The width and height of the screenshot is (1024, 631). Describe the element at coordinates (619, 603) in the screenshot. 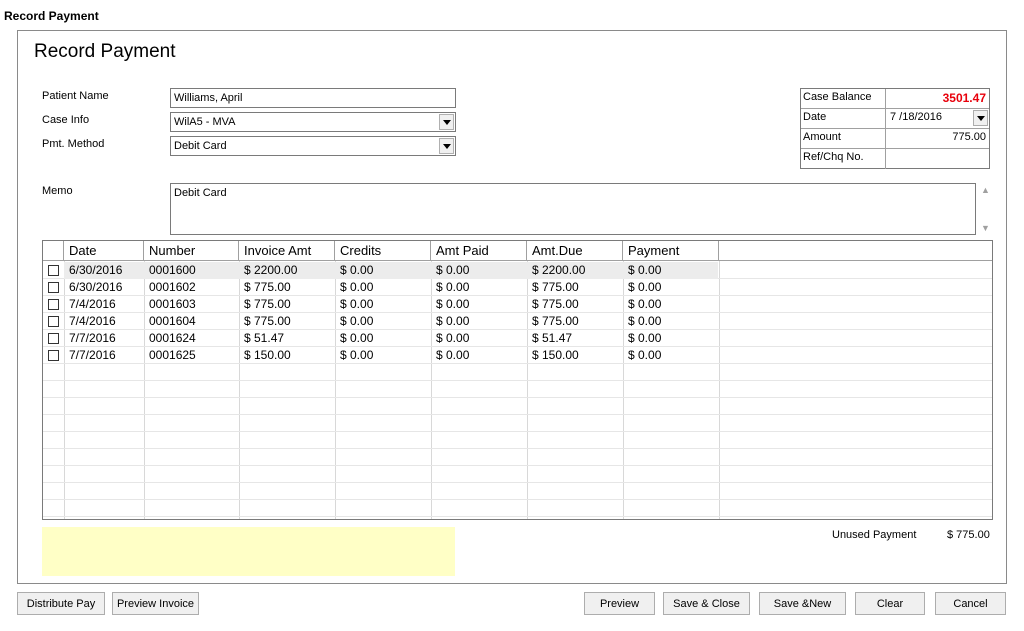

I see `preview-button: Preview` at that location.